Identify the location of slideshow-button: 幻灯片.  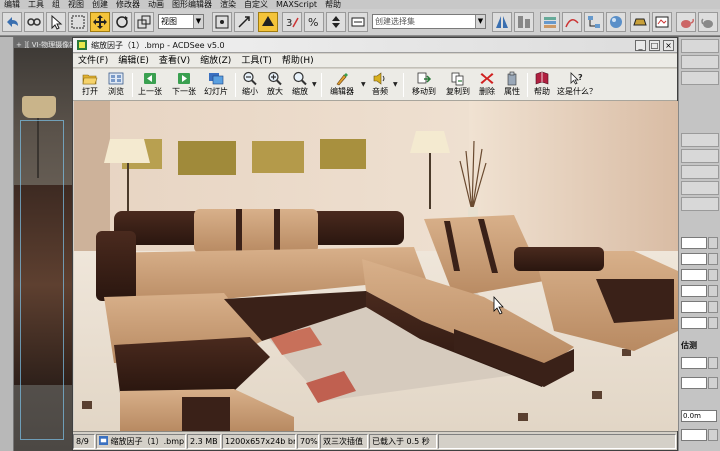
(216, 85).